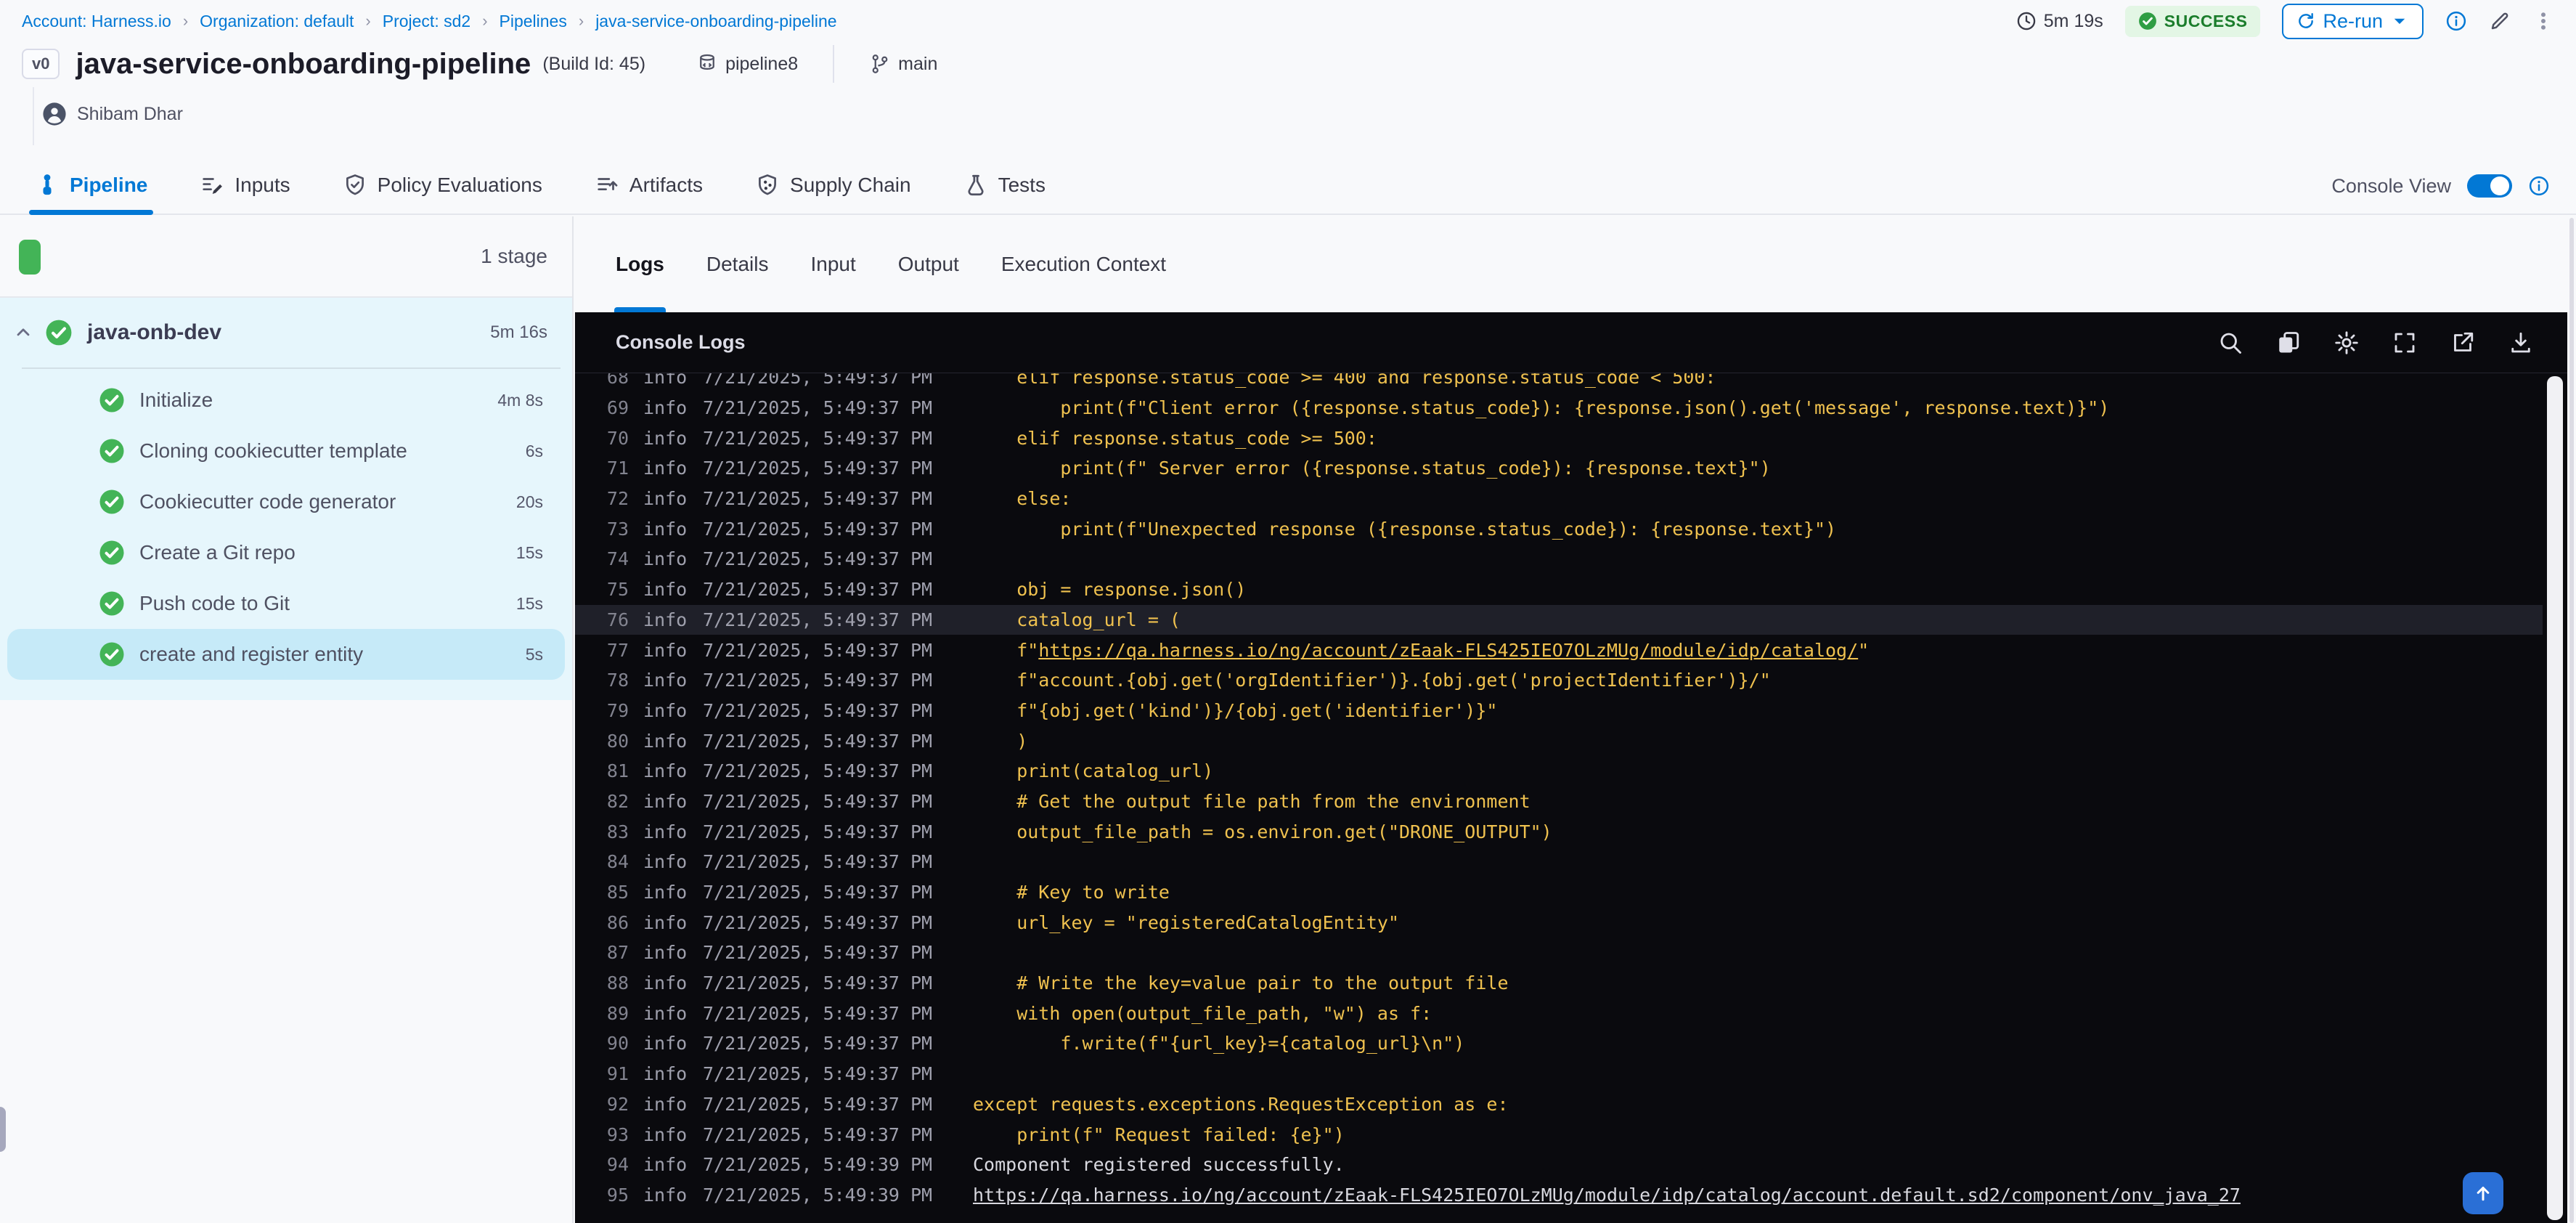 This screenshot has height=1223, width=2576. What do you see at coordinates (640, 264) in the screenshot?
I see `log-tab-logs: Logs` at bounding box center [640, 264].